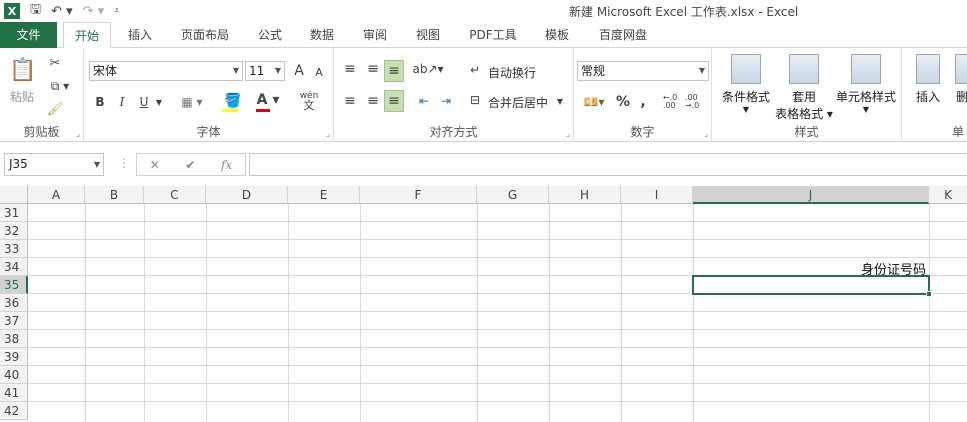 This screenshot has width=967, height=422. Describe the element at coordinates (350, 101) in the screenshot. I see `align-left-icon: ≡` at that location.